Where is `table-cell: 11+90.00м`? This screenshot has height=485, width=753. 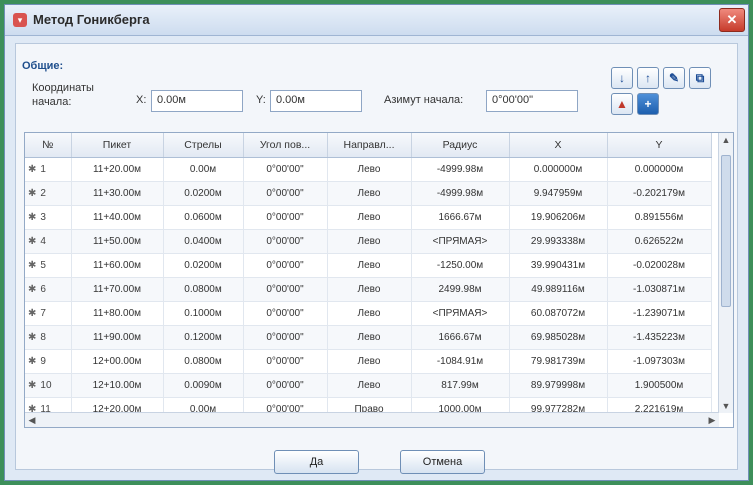 table-cell: 11+90.00м is located at coordinates (117, 337).